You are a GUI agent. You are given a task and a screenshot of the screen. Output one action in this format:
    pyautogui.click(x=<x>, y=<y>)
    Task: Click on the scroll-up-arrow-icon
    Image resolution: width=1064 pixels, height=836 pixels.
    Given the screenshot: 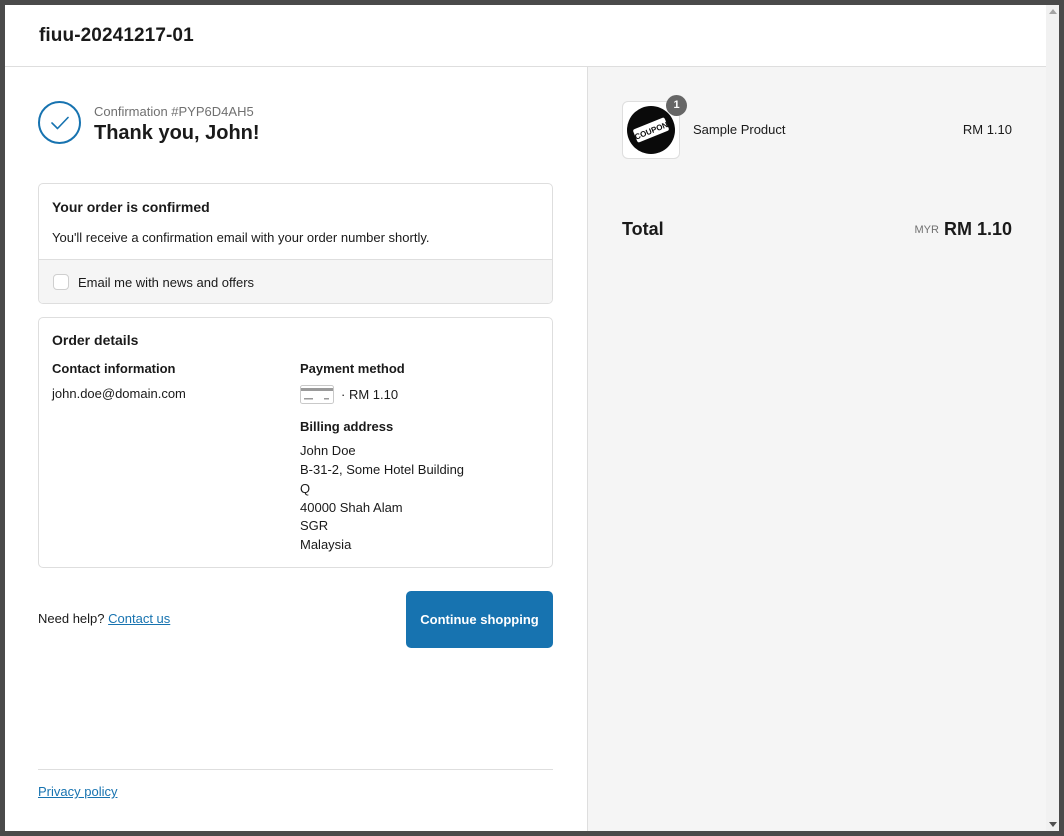 What is the action you would take?
    pyautogui.click(x=1053, y=11)
    